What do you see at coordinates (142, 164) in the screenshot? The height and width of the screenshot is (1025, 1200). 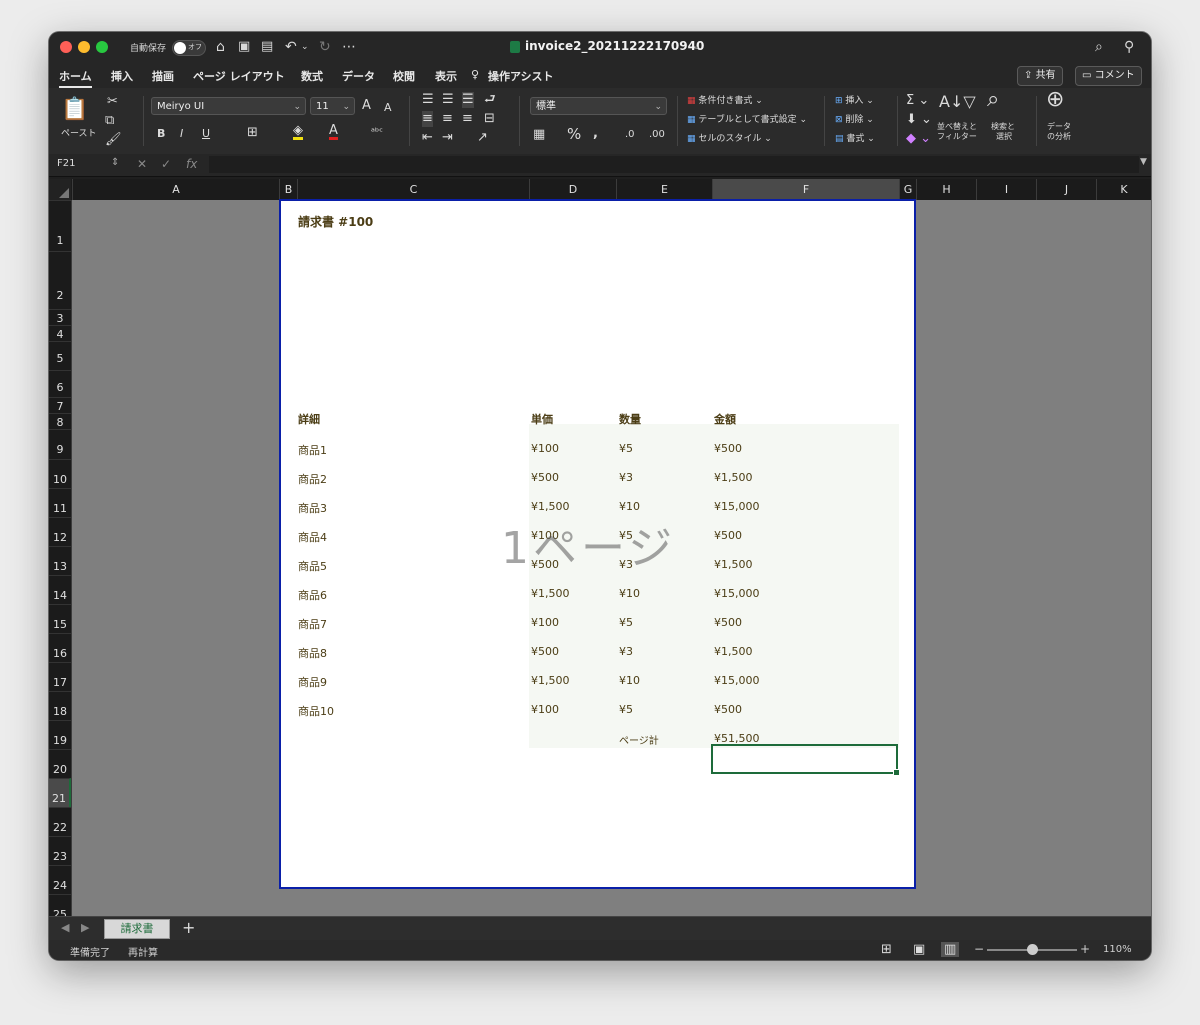 I see `cancel-icon: ✕` at bounding box center [142, 164].